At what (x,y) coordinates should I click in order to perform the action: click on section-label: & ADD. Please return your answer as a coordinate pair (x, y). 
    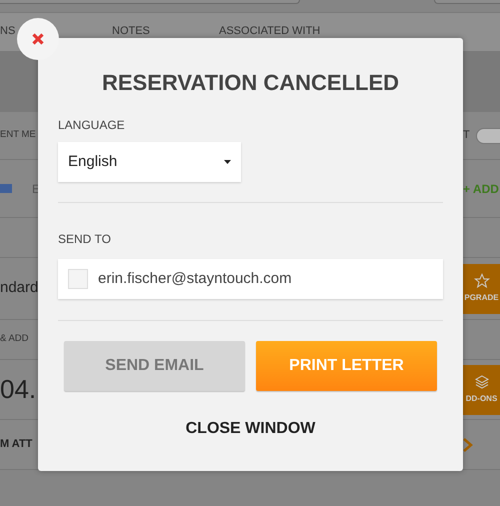
    Looking at the image, I should click on (14, 339).